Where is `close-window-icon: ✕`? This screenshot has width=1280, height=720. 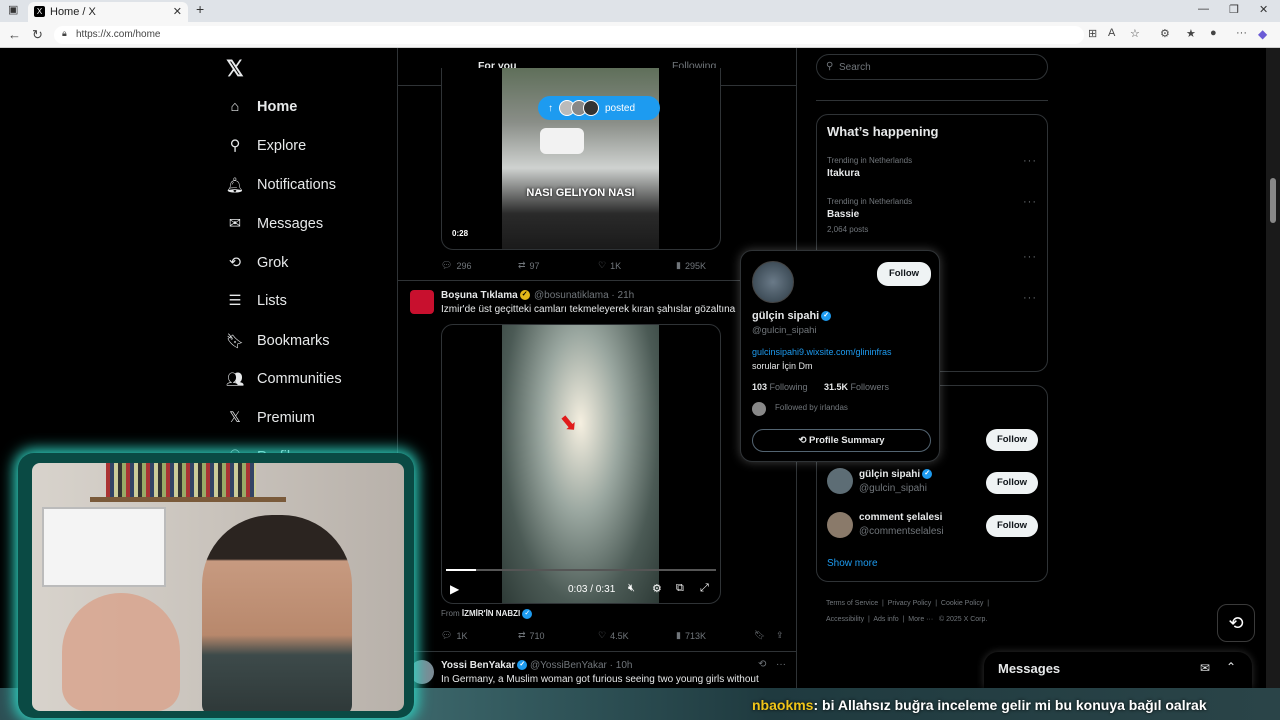
close-window-icon: ✕ is located at coordinates (1263, 9).